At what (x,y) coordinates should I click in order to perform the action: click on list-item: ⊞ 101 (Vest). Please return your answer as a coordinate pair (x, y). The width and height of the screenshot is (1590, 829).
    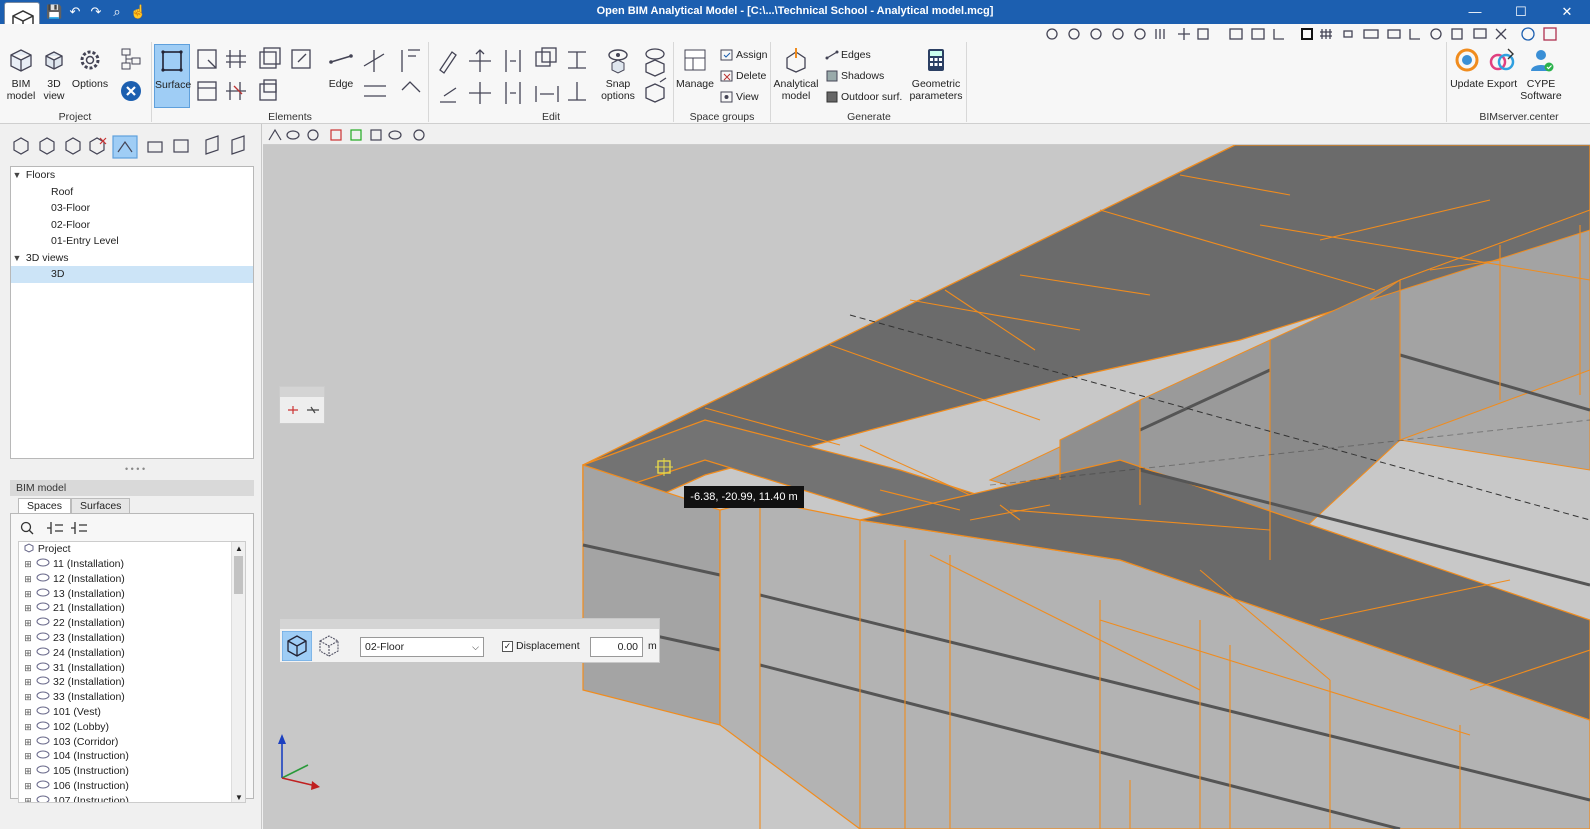
    Looking at the image, I should click on (125, 712).